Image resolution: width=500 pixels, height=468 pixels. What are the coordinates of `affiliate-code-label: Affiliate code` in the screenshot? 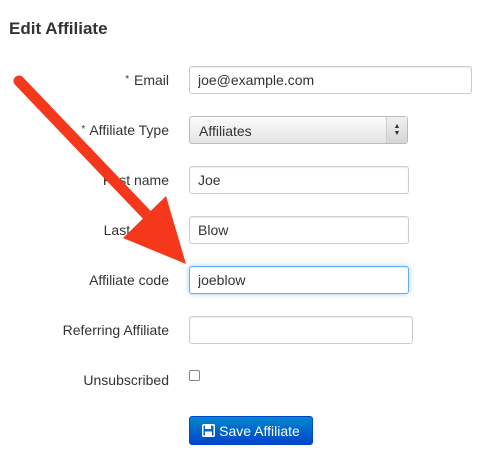 It's located at (129, 280).